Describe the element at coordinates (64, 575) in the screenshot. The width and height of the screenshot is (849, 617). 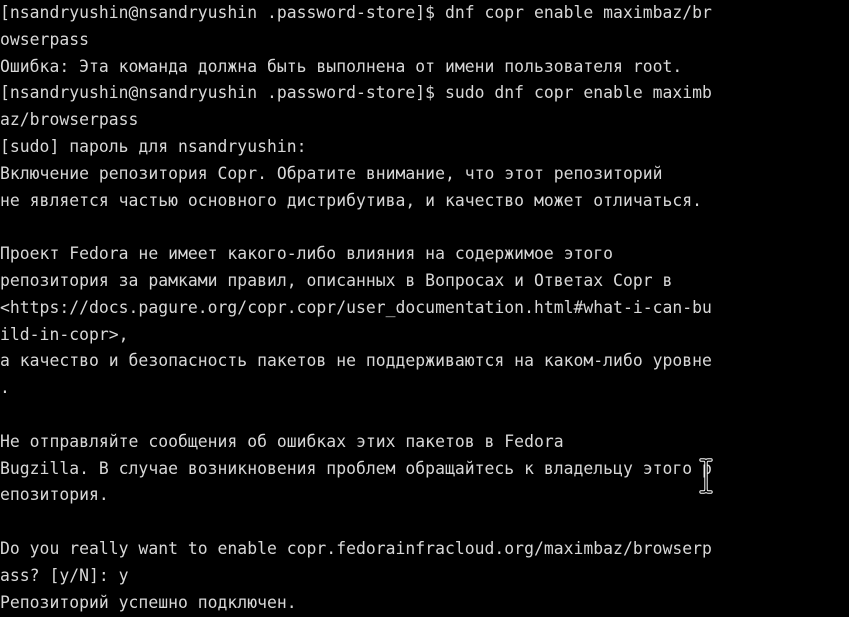
I see `terminal-line: ass? [y/N]: y` at that location.